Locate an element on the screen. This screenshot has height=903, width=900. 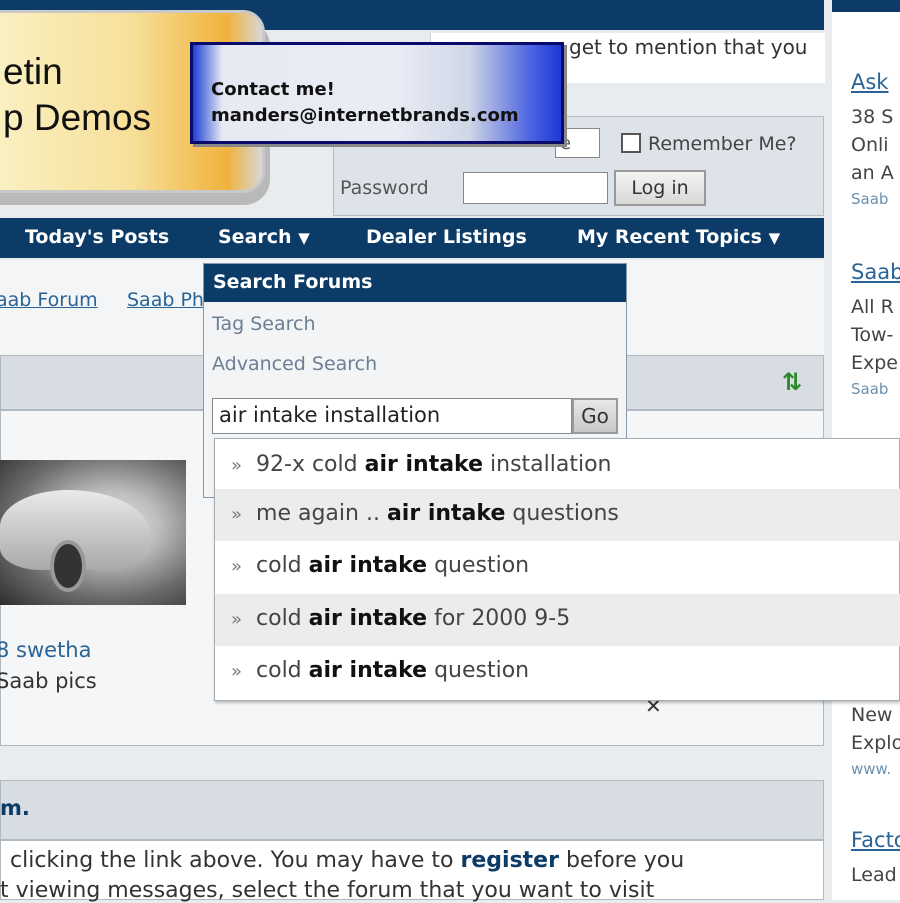
contact-card: Contact me! manders@internetbrands.com is located at coordinates (377, 93).